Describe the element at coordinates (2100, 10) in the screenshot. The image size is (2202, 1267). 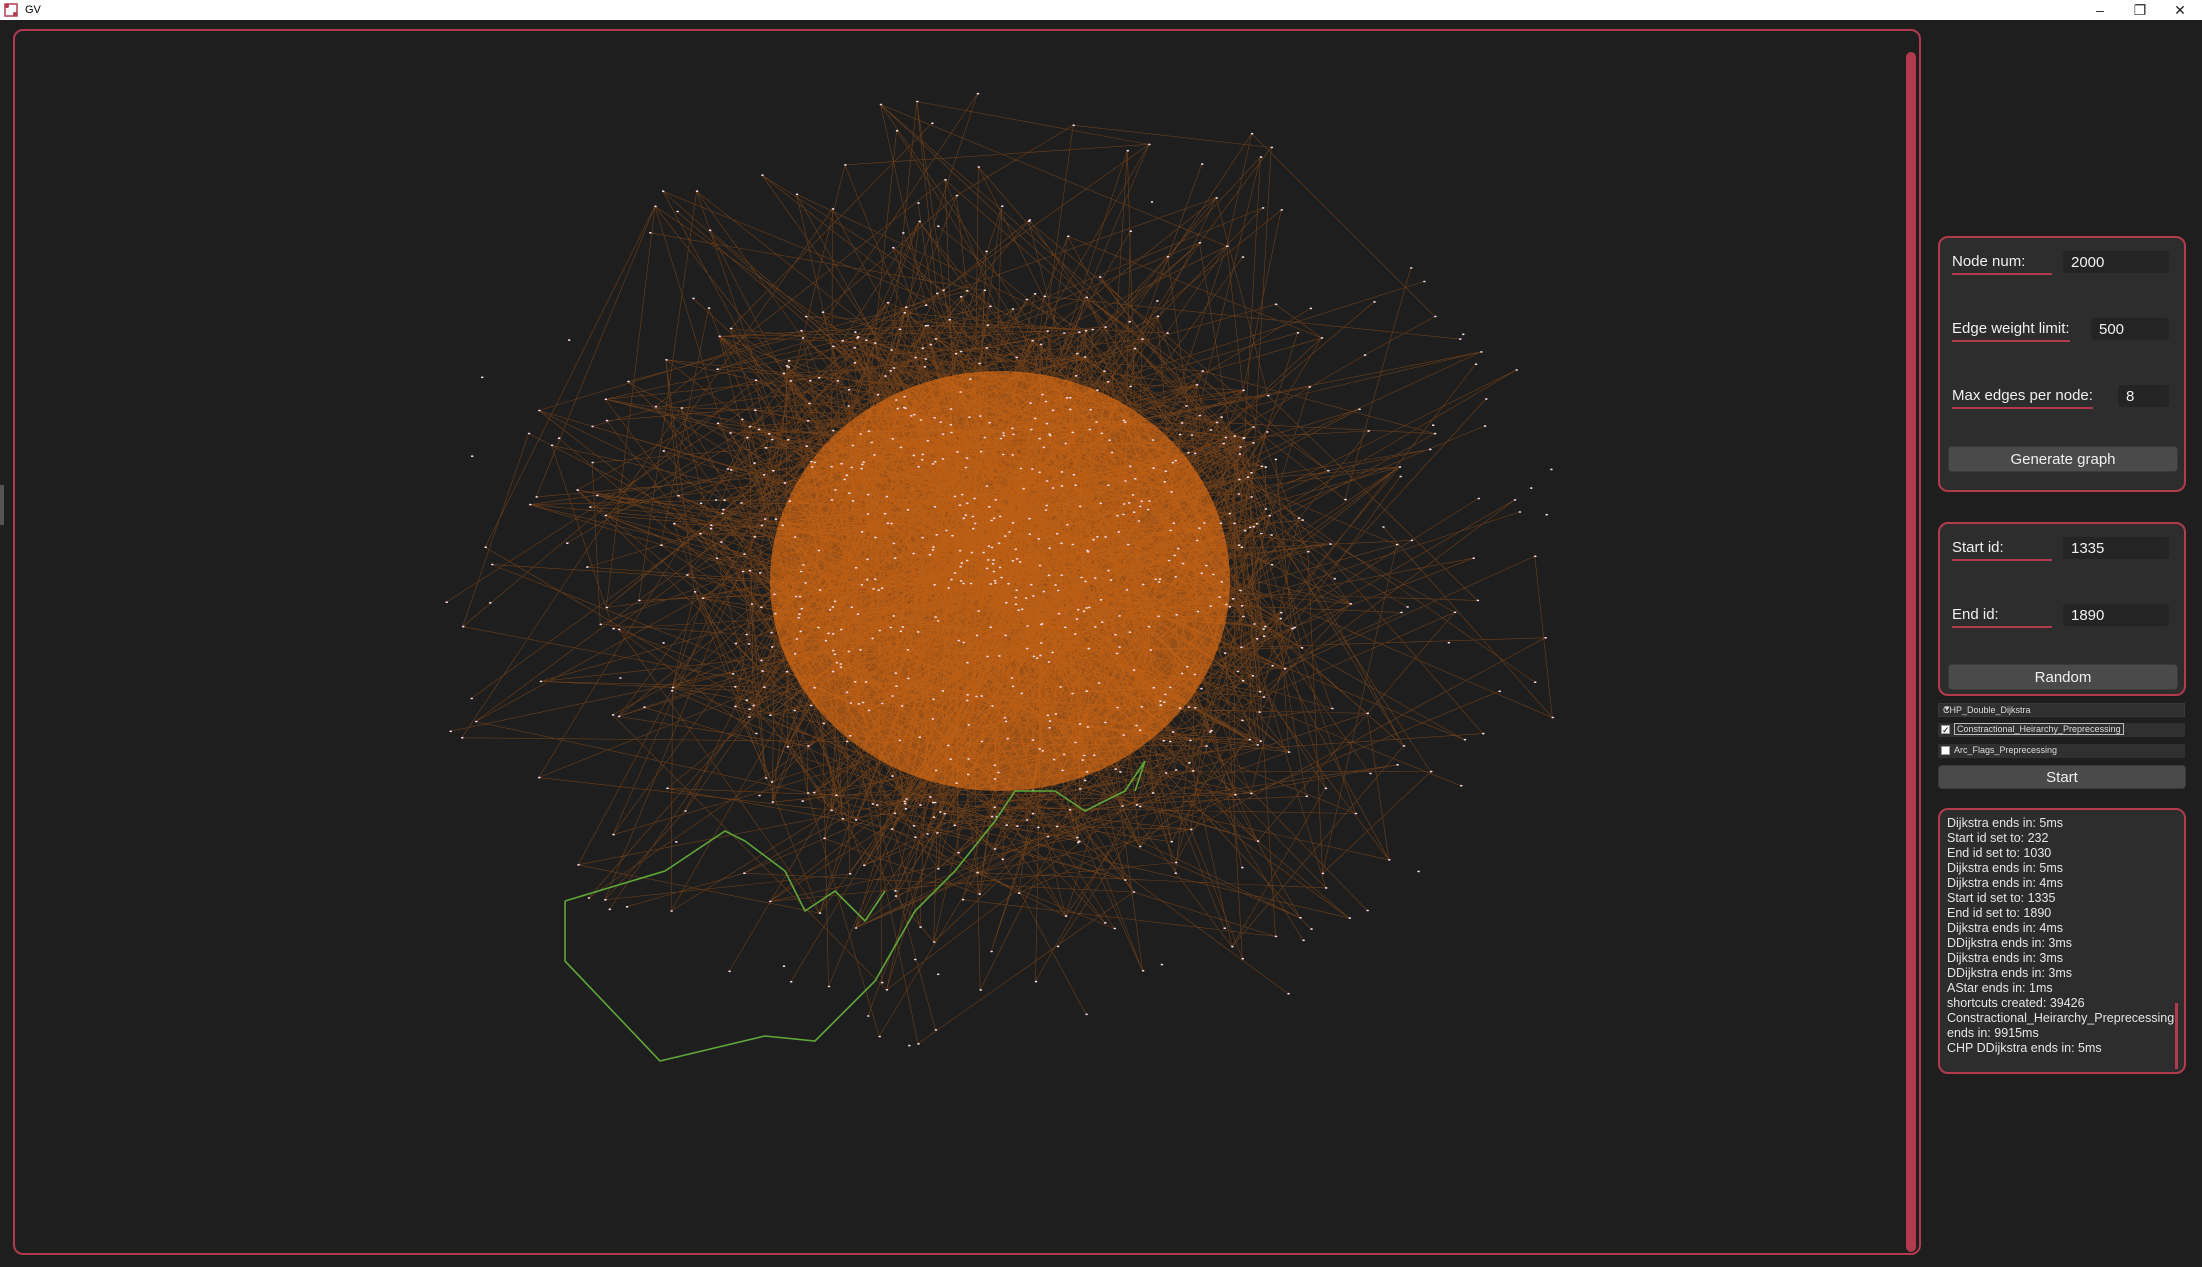
I see `minimize-icon: –` at that location.